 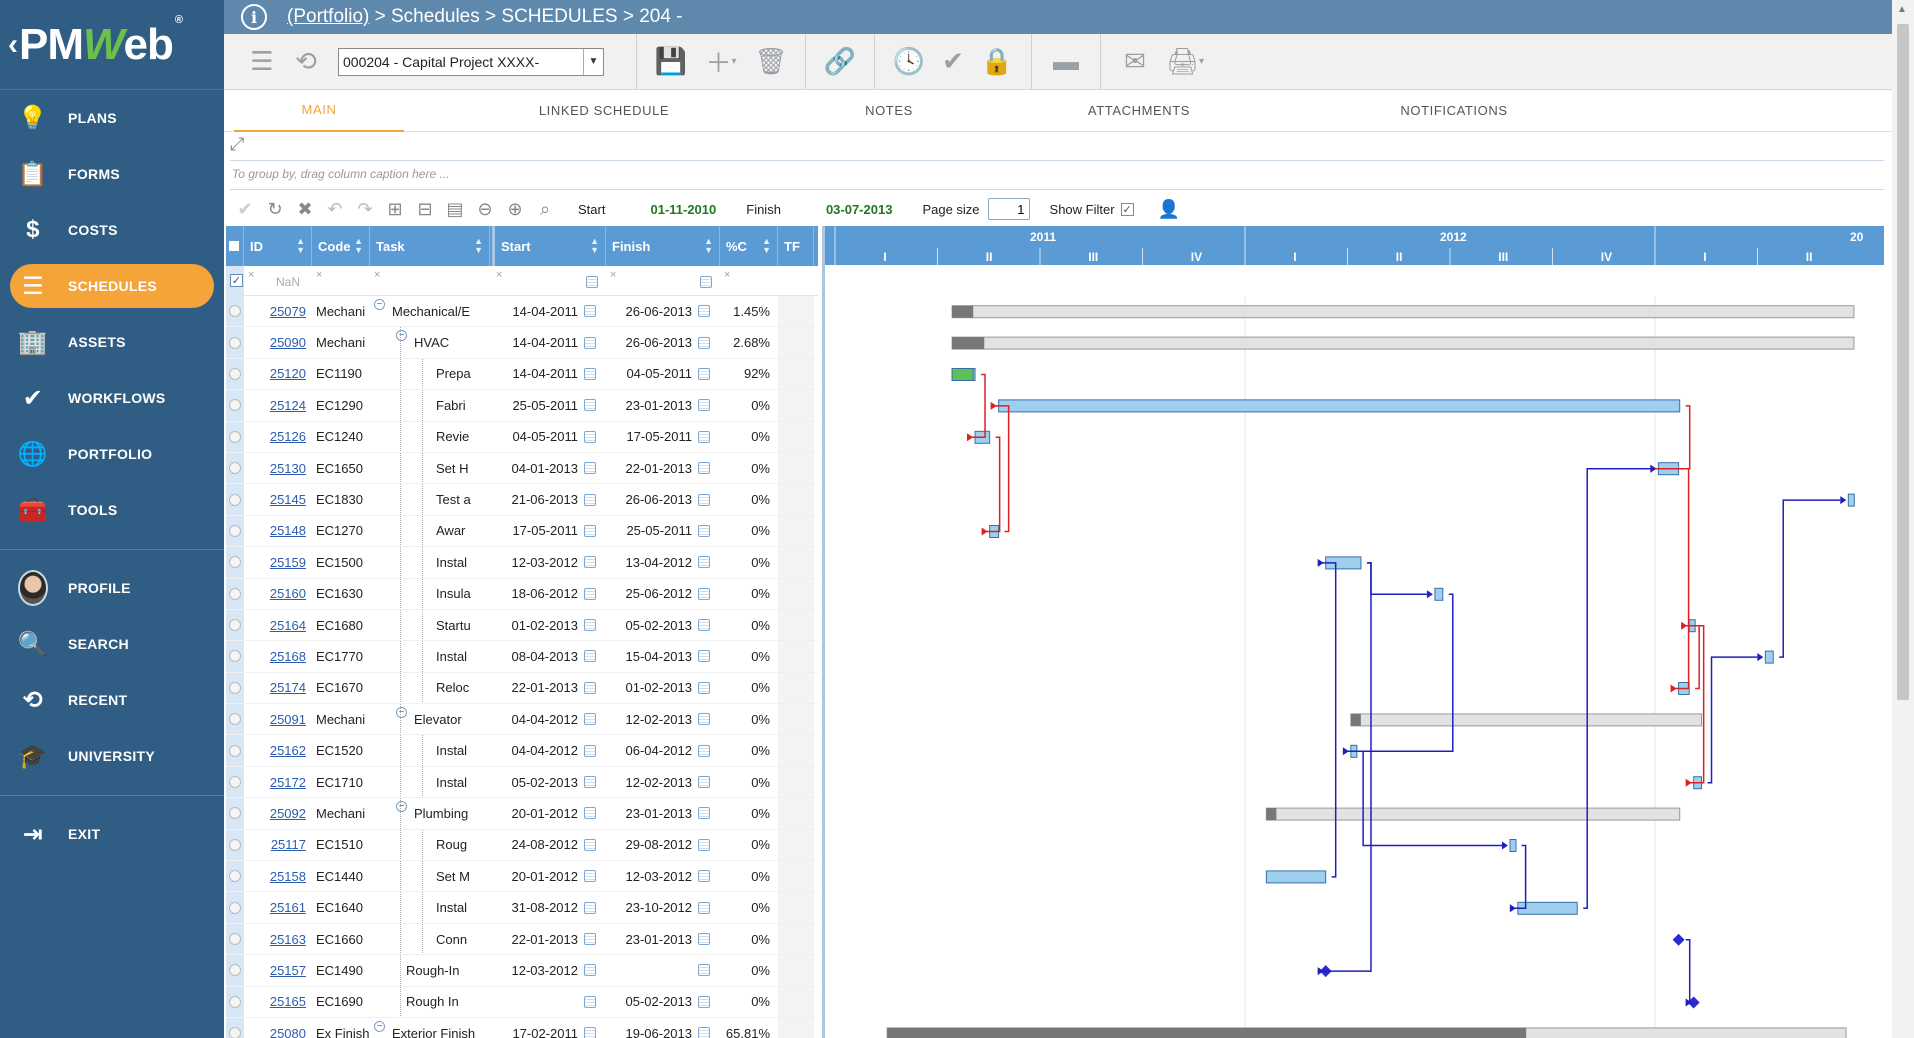 What do you see at coordinates (551, 499) in the screenshot?
I see `cell-start: 21-06-2013` at bounding box center [551, 499].